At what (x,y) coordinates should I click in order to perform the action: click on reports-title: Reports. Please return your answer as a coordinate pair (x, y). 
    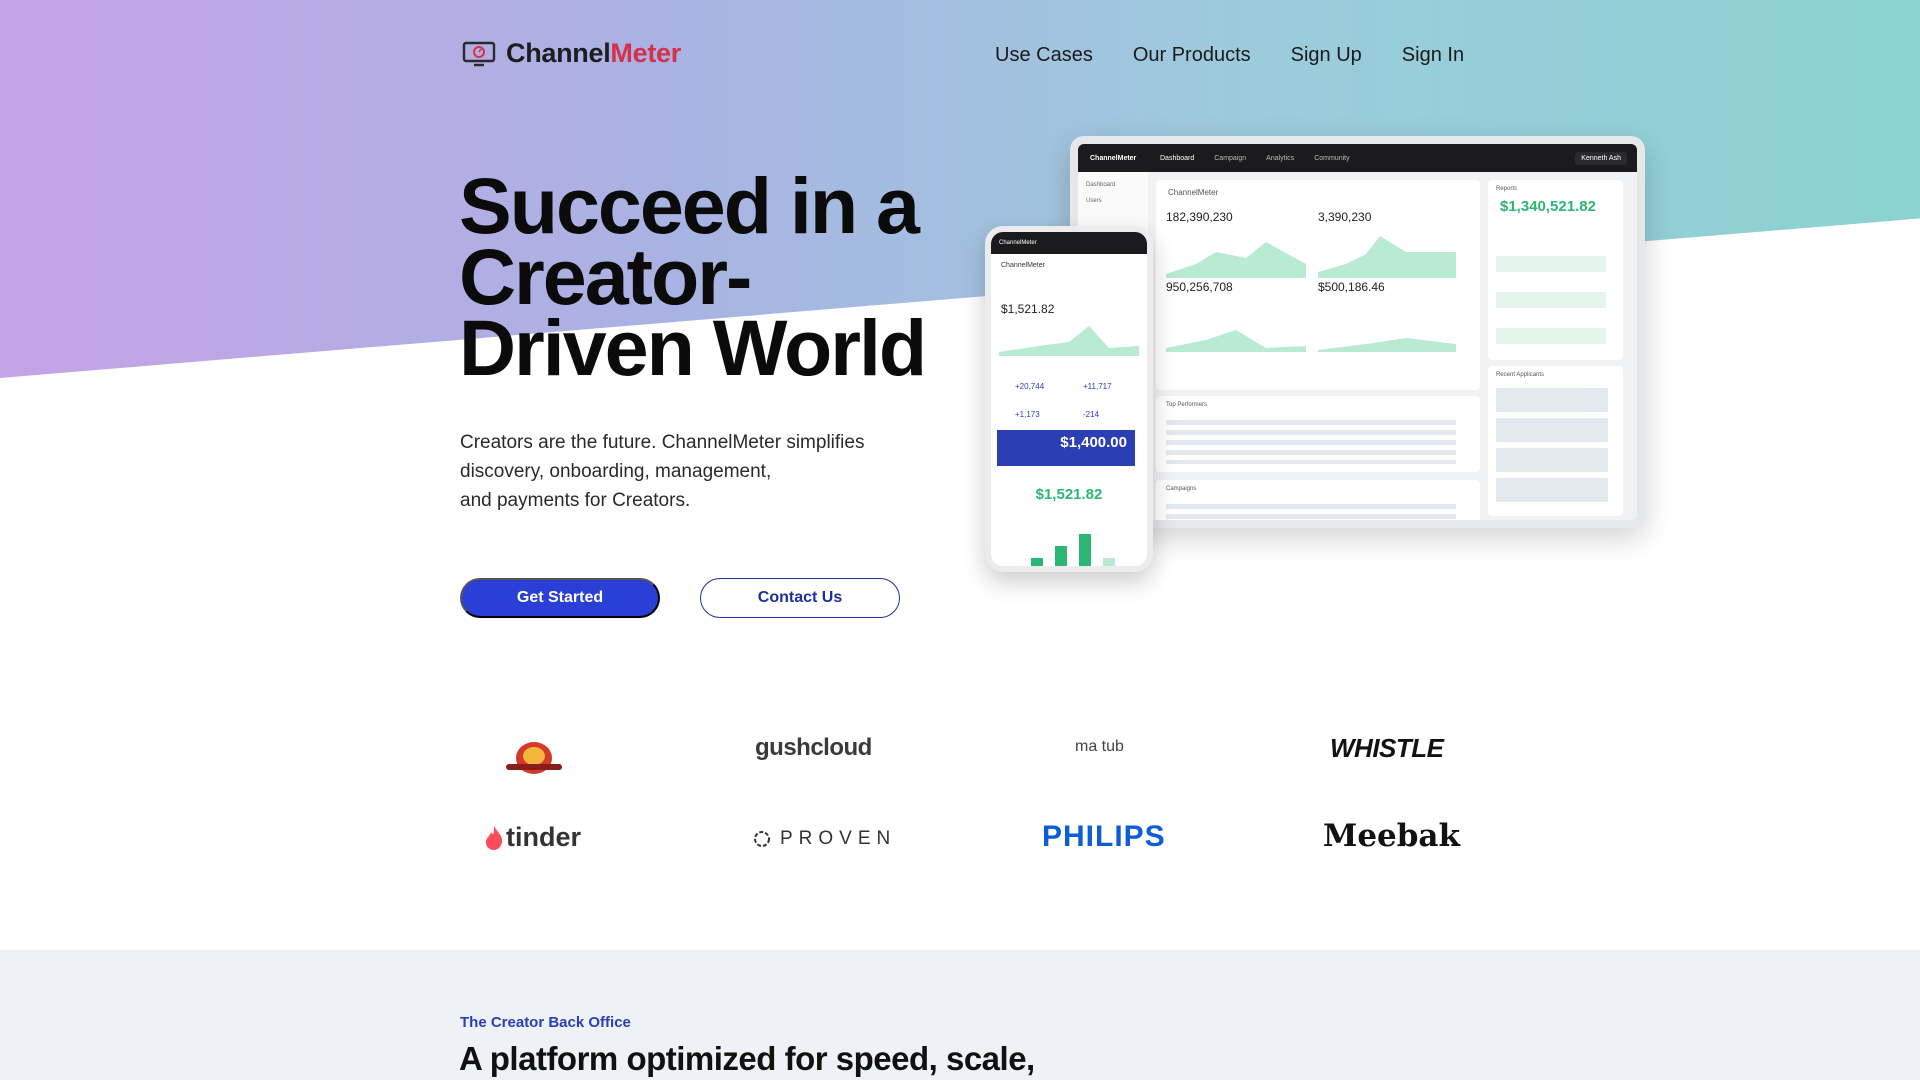
    Looking at the image, I should click on (1507, 189).